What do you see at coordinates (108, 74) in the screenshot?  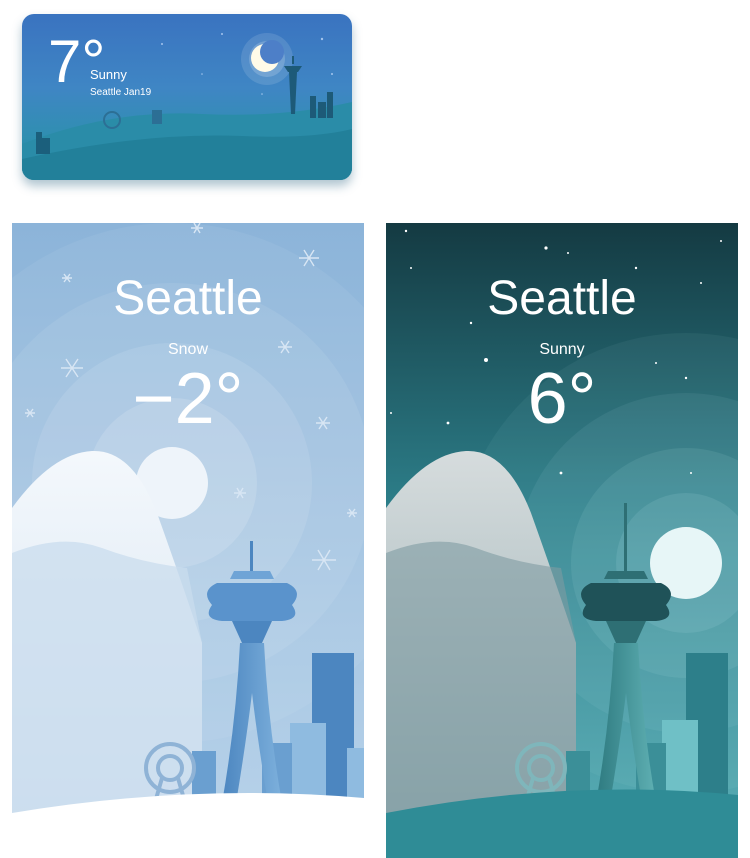 I see `widget-condition: Sunny` at bounding box center [108, 74].